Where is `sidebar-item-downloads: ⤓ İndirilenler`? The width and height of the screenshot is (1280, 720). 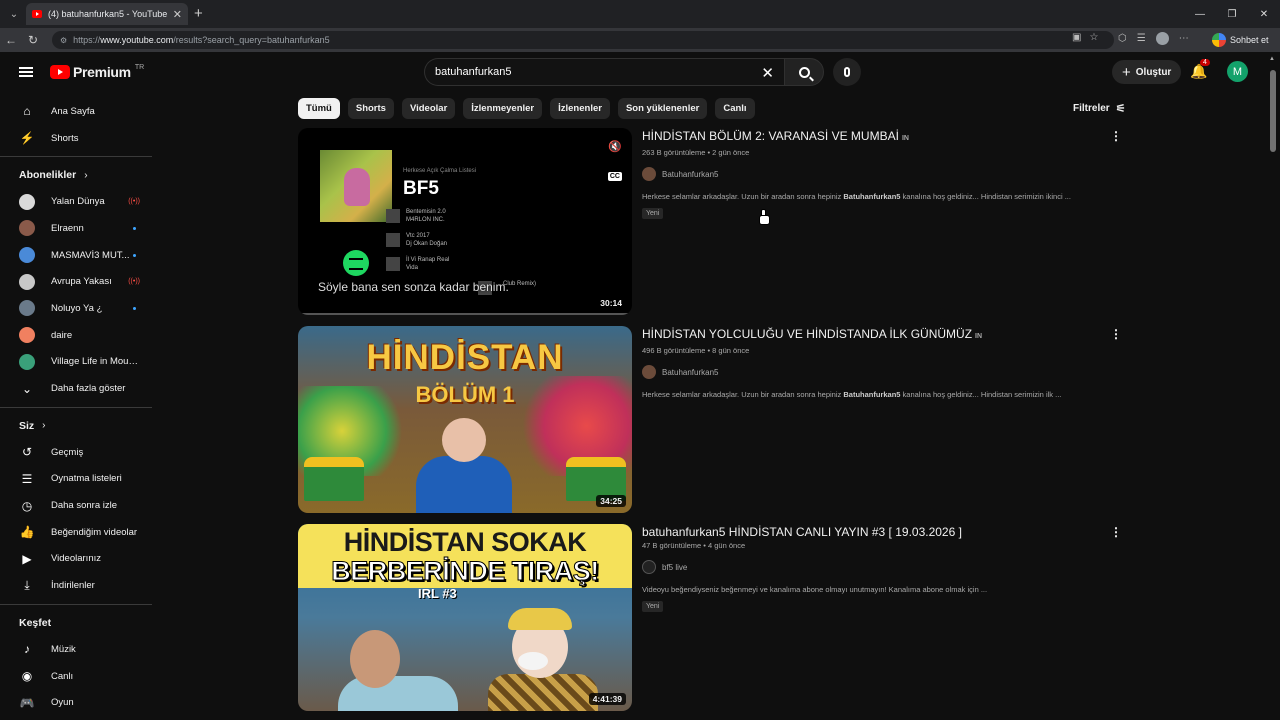 sidebar-item-downloads: ⤓ İndirilenler is located at coordinates (80, 585).